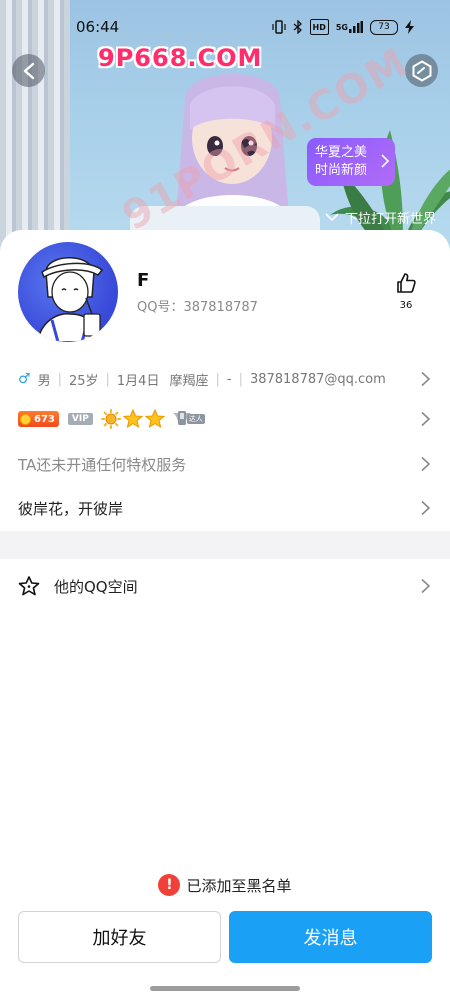 The image size is (450, 1000). I want to click on qq-number: QQ号：387818787, so click(197, 305).